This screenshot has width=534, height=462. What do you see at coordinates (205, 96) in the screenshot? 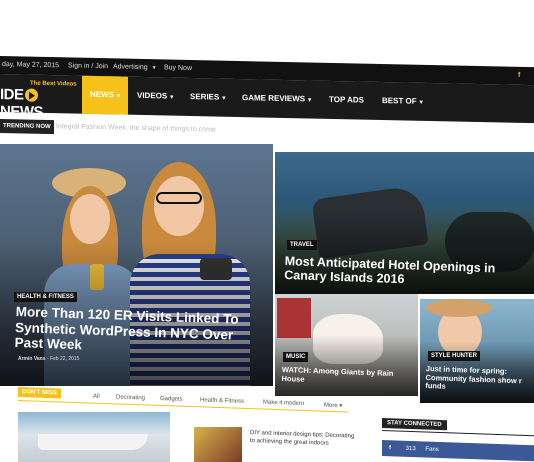
I see `nav-label: SERIES` at bounding box center [205, 96].